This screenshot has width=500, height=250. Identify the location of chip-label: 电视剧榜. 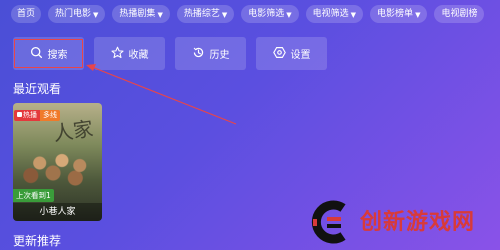
(459, 14).